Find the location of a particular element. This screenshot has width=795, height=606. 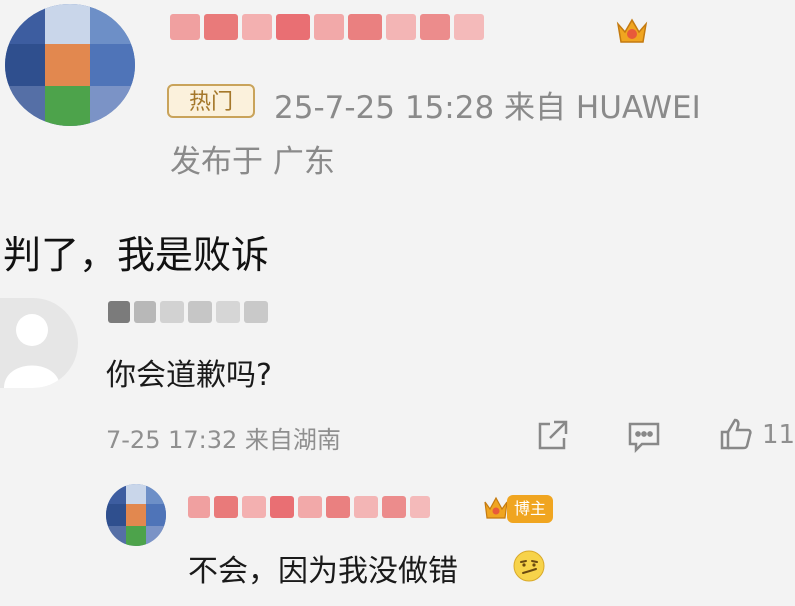

like-count: 11 is located at coordinates (778, 435).